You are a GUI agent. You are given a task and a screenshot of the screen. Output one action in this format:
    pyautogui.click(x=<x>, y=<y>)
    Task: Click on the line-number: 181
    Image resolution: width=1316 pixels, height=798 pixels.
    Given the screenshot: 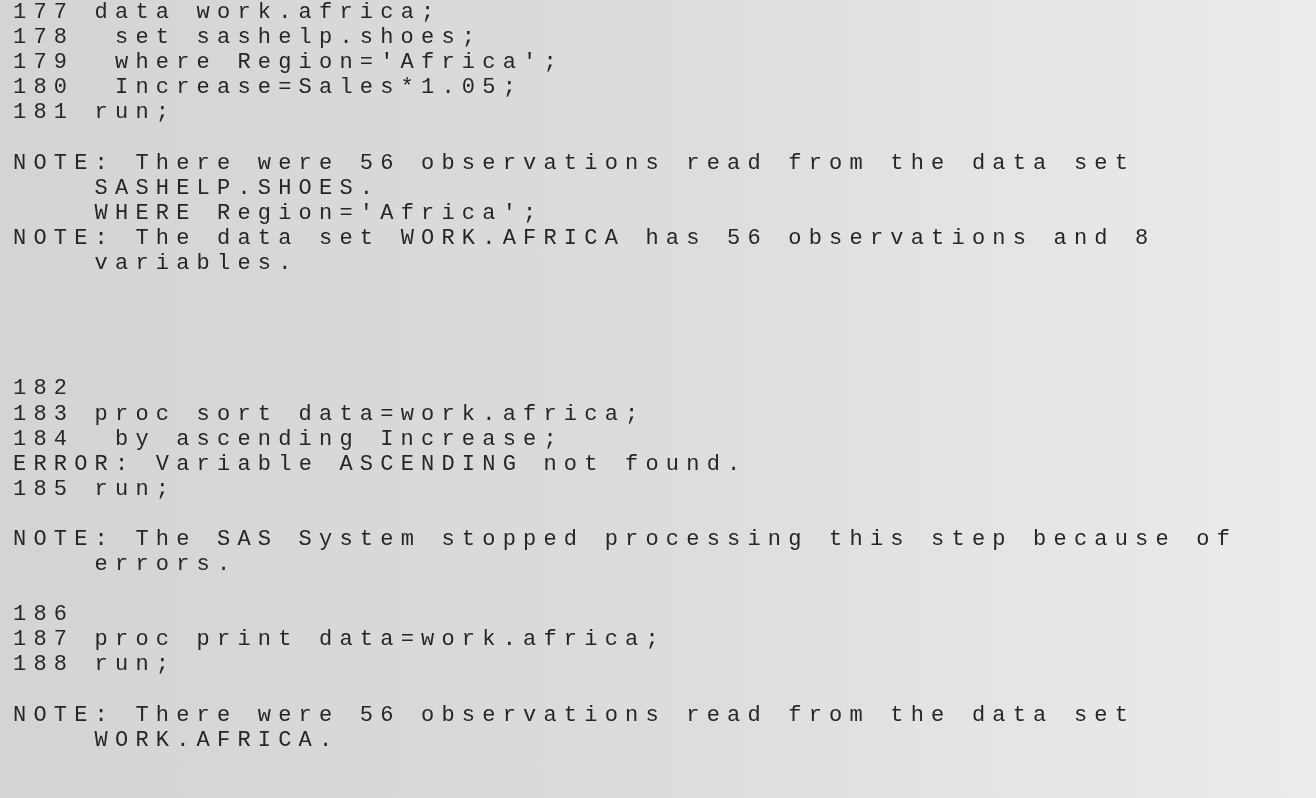 What is the action you would take?
    pyautogui.click(x=44, y=113)
    